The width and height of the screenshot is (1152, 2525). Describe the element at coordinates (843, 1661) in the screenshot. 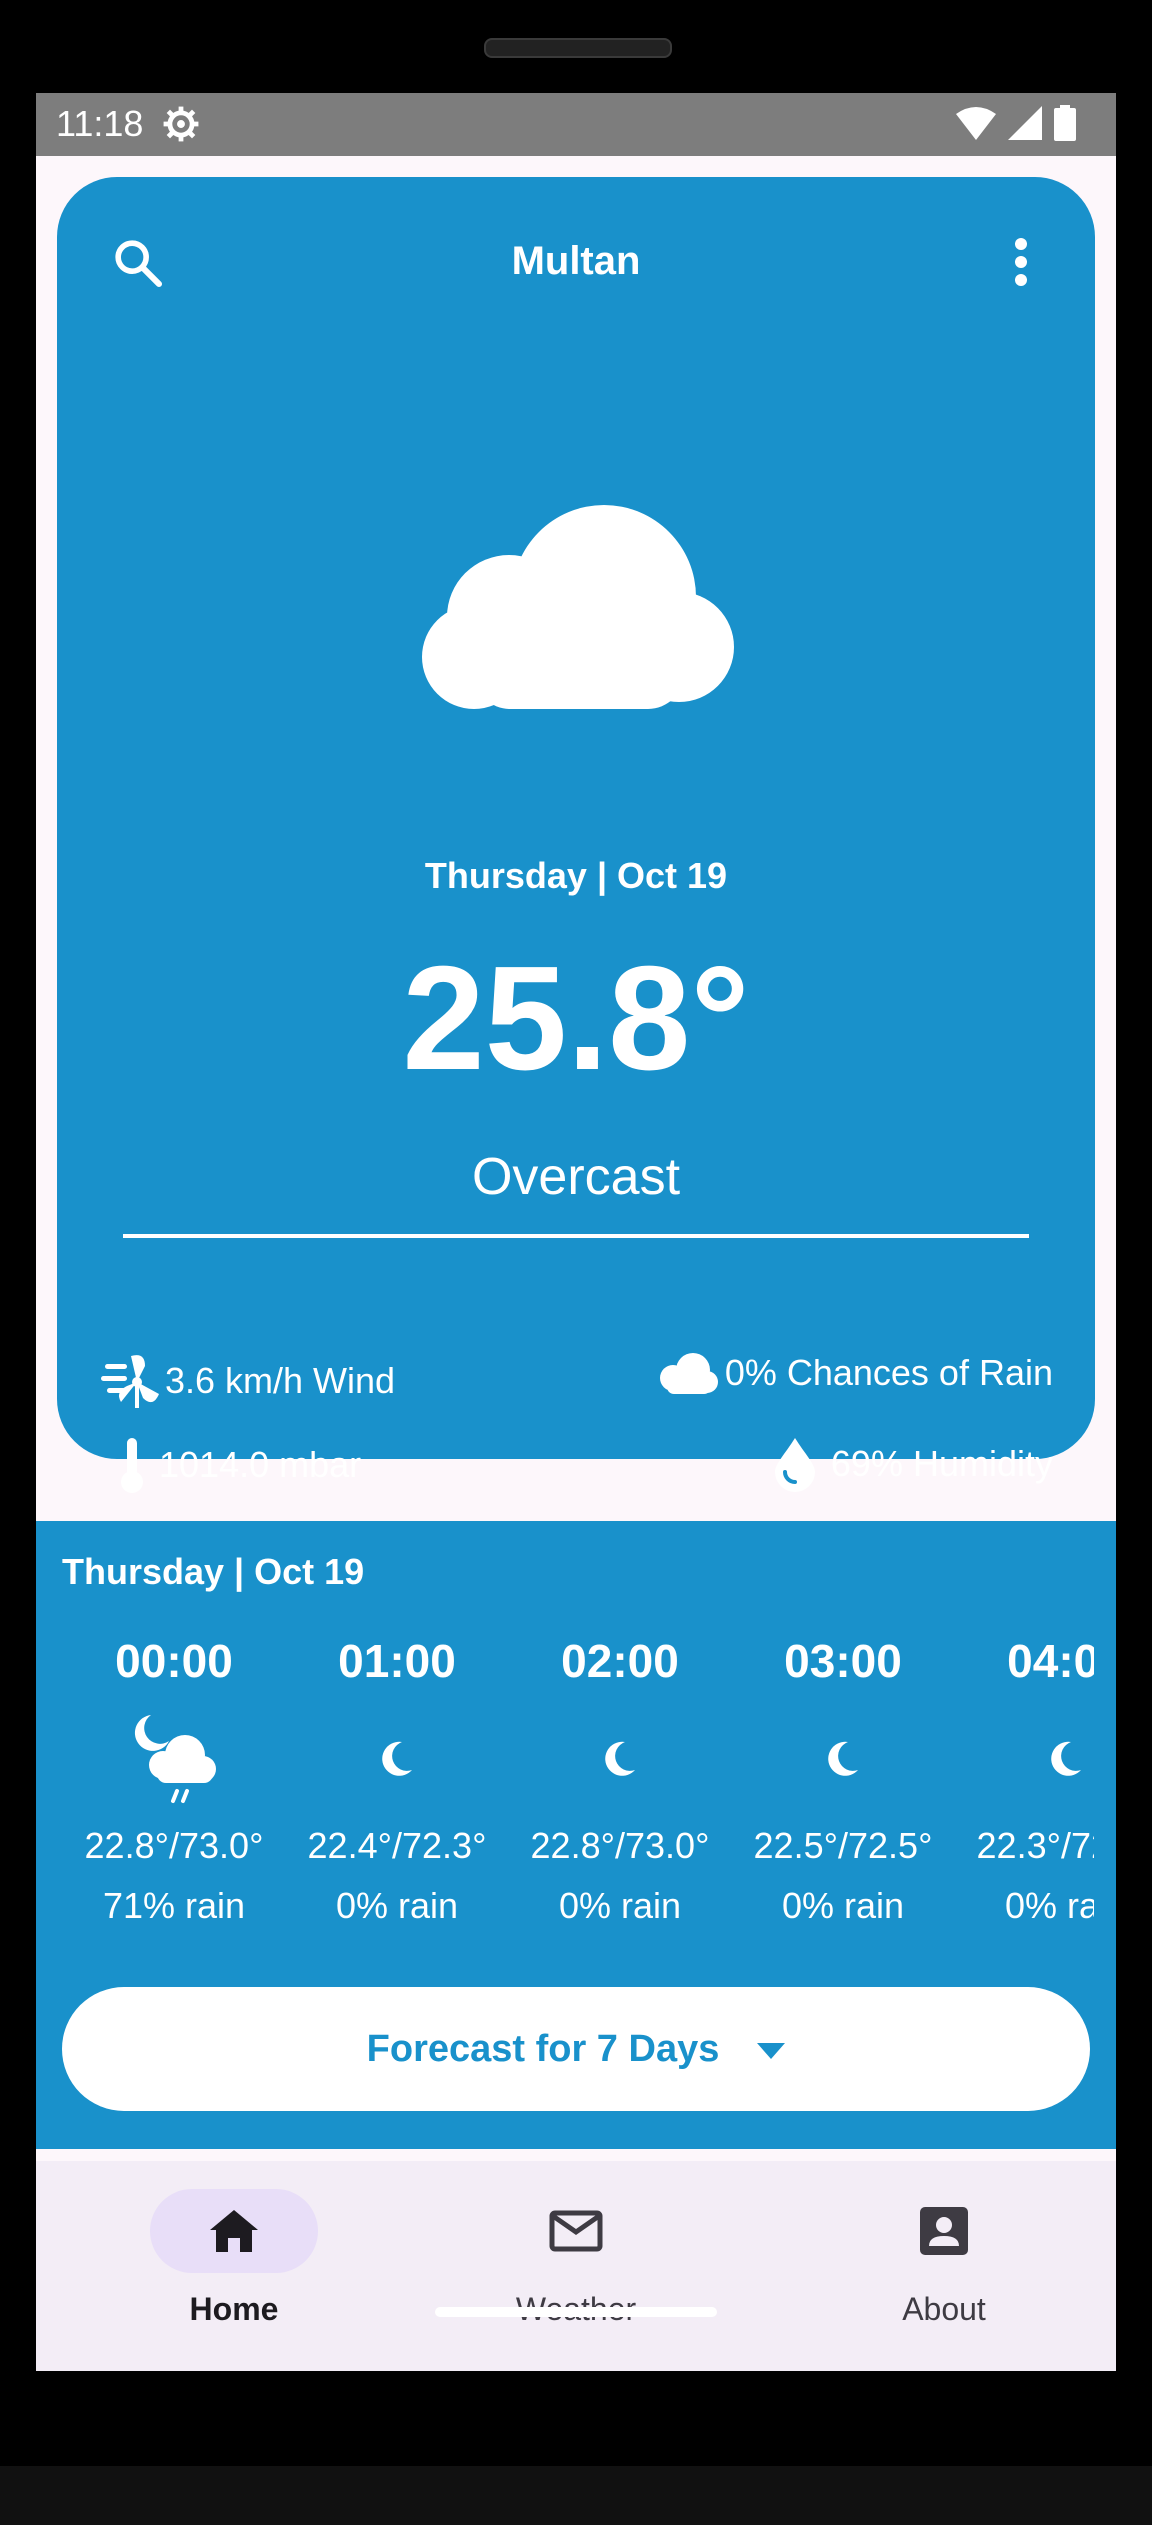

I see `hour-time: 03:00` at that location.